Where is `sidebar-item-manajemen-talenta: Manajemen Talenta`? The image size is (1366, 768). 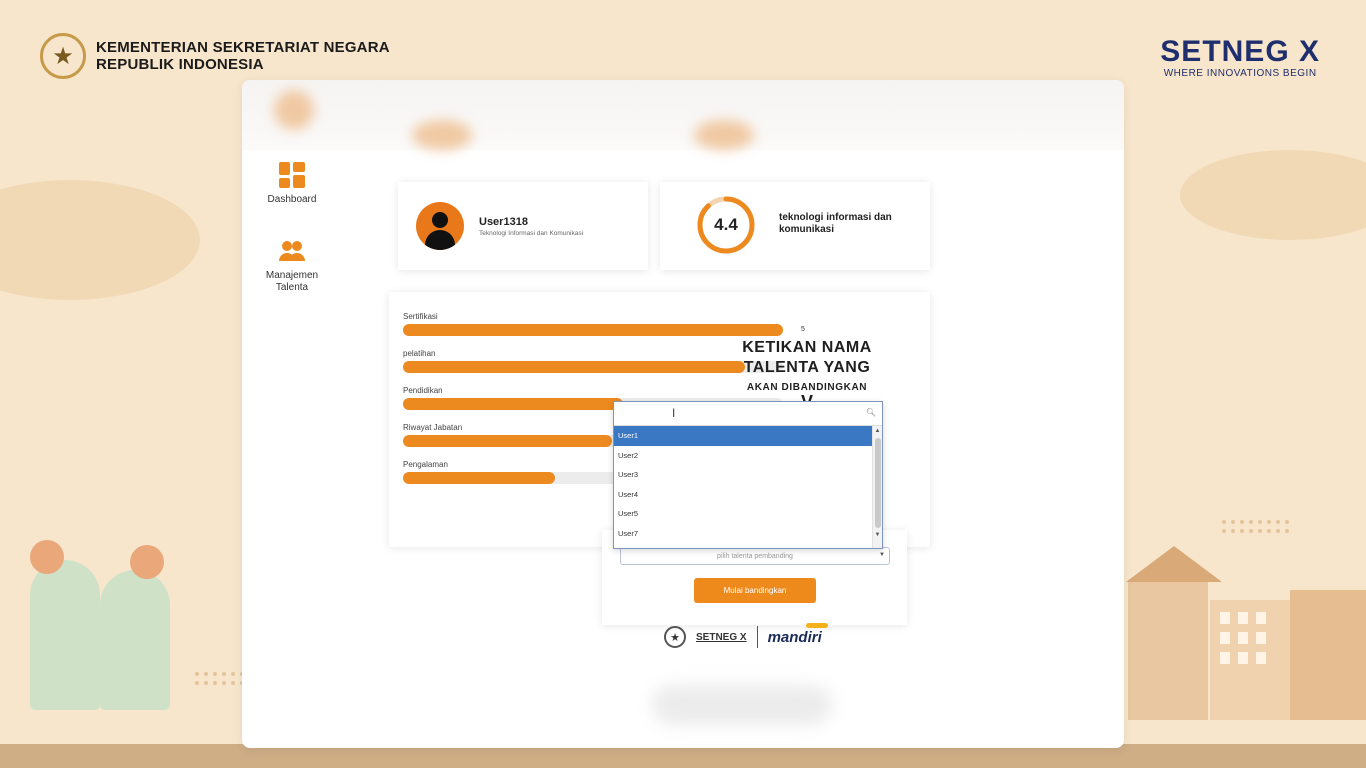 sidebar-item-manajemen-talenta: Manajemen Talenta is located at coordinates (292, 265).